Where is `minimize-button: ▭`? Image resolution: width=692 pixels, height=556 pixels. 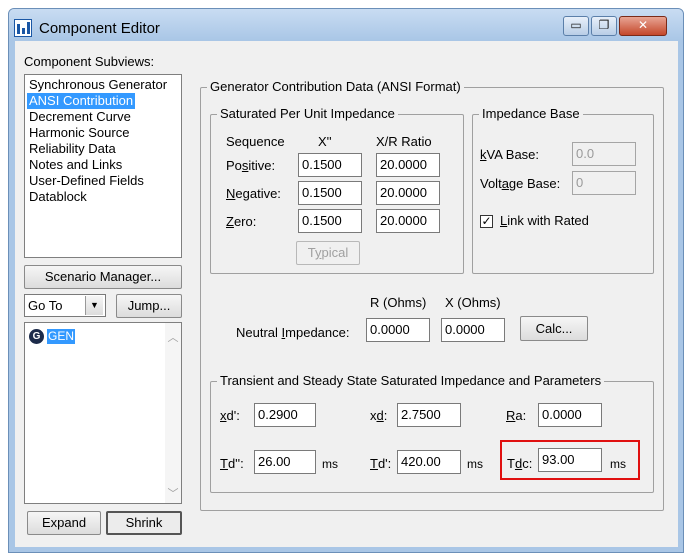 minimize-button: ▭ is located at coordinates (576, 26).